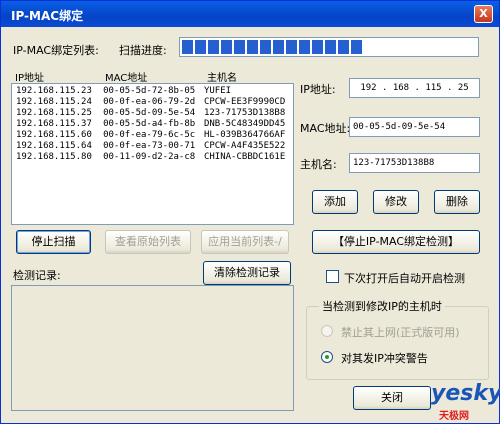 The width and height of the screenshot is (500, 425). Describe the element at coordinates (37, 275) in the screenshot. I see `log-label: 检测记录:` at that location.